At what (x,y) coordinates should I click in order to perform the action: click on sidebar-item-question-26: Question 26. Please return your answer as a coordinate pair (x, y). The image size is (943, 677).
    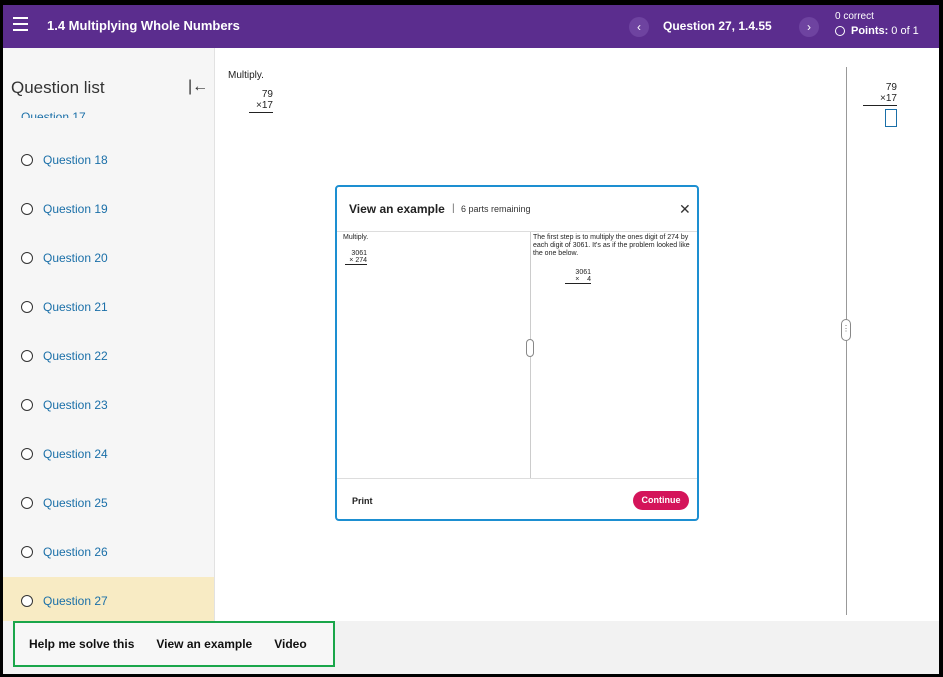
    Looking at the image, I should click on (108, 552).